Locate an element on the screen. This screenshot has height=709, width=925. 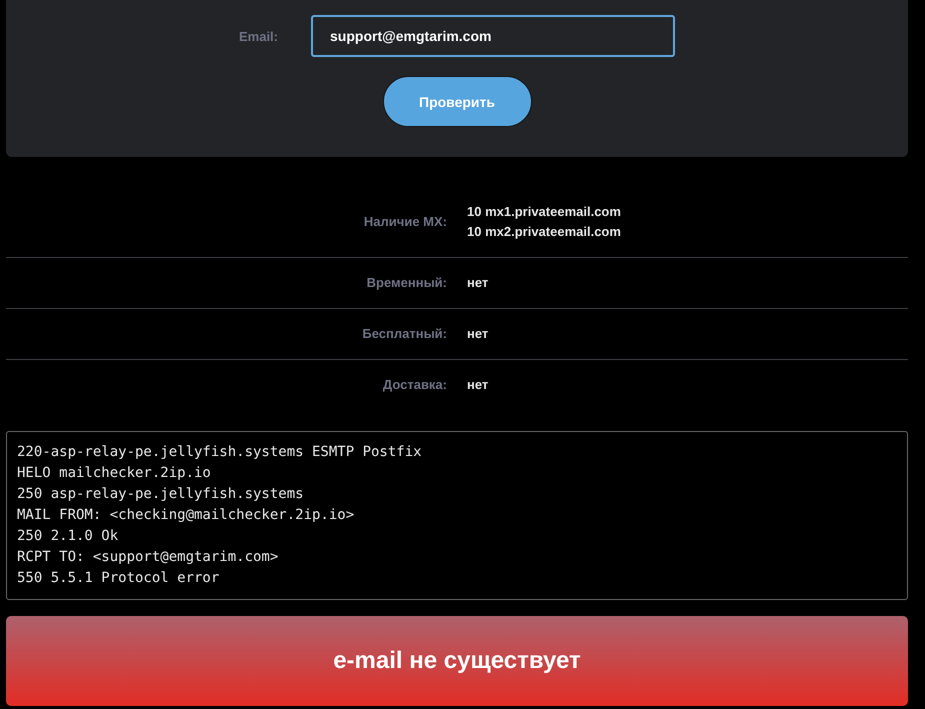
log-line: 250 2.1.0 Ok is located at coordinates (67, 536).